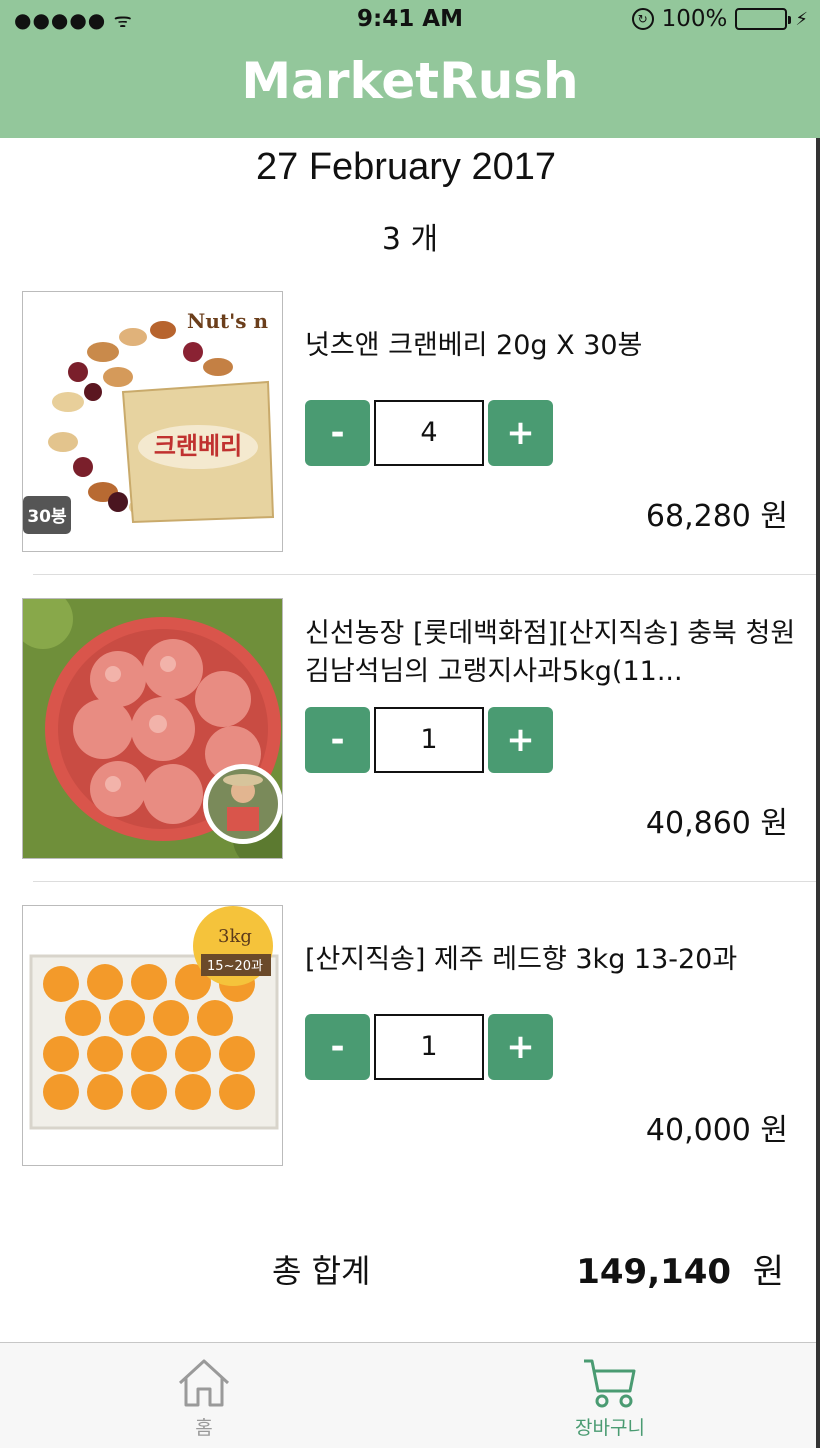 The width and height of the screenshot is (820, 1448). I want to click on weight-badge: 3kg, so click(235, 936).